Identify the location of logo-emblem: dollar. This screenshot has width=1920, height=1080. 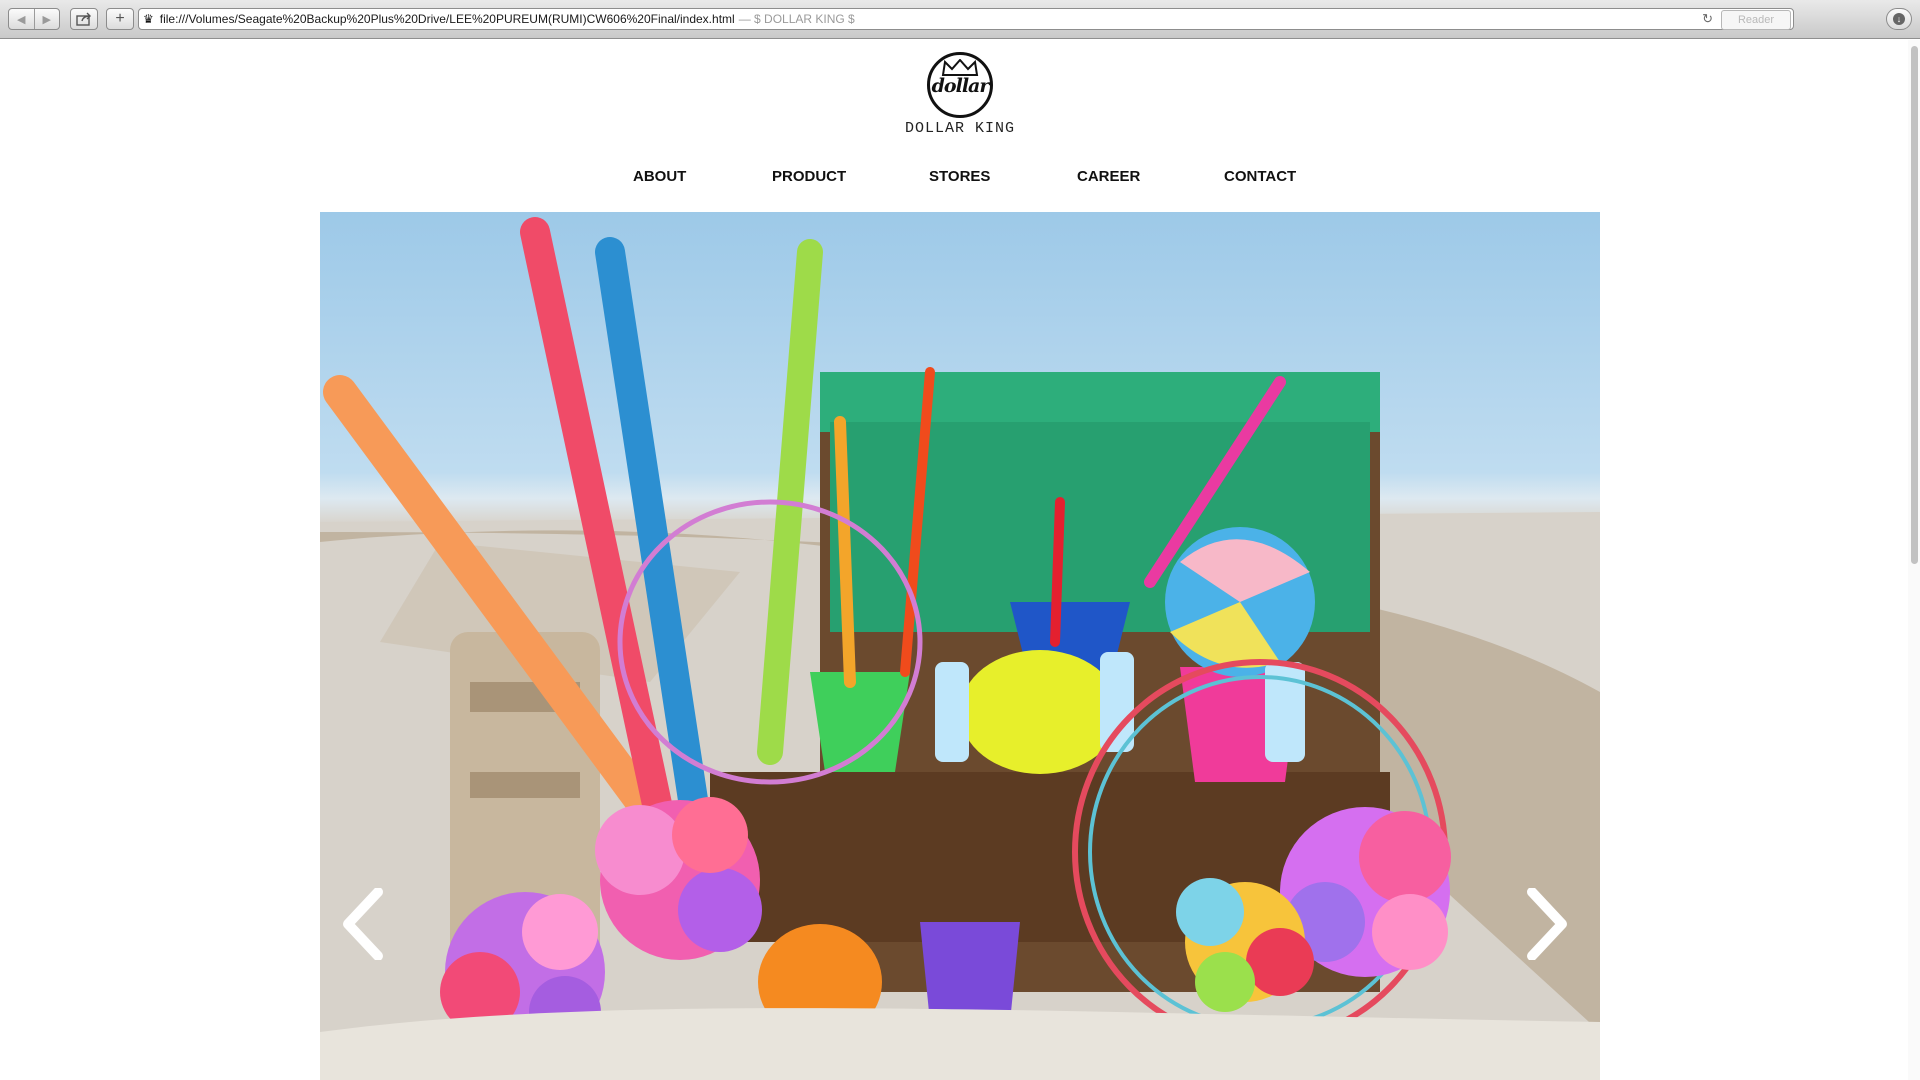
(960, 85).